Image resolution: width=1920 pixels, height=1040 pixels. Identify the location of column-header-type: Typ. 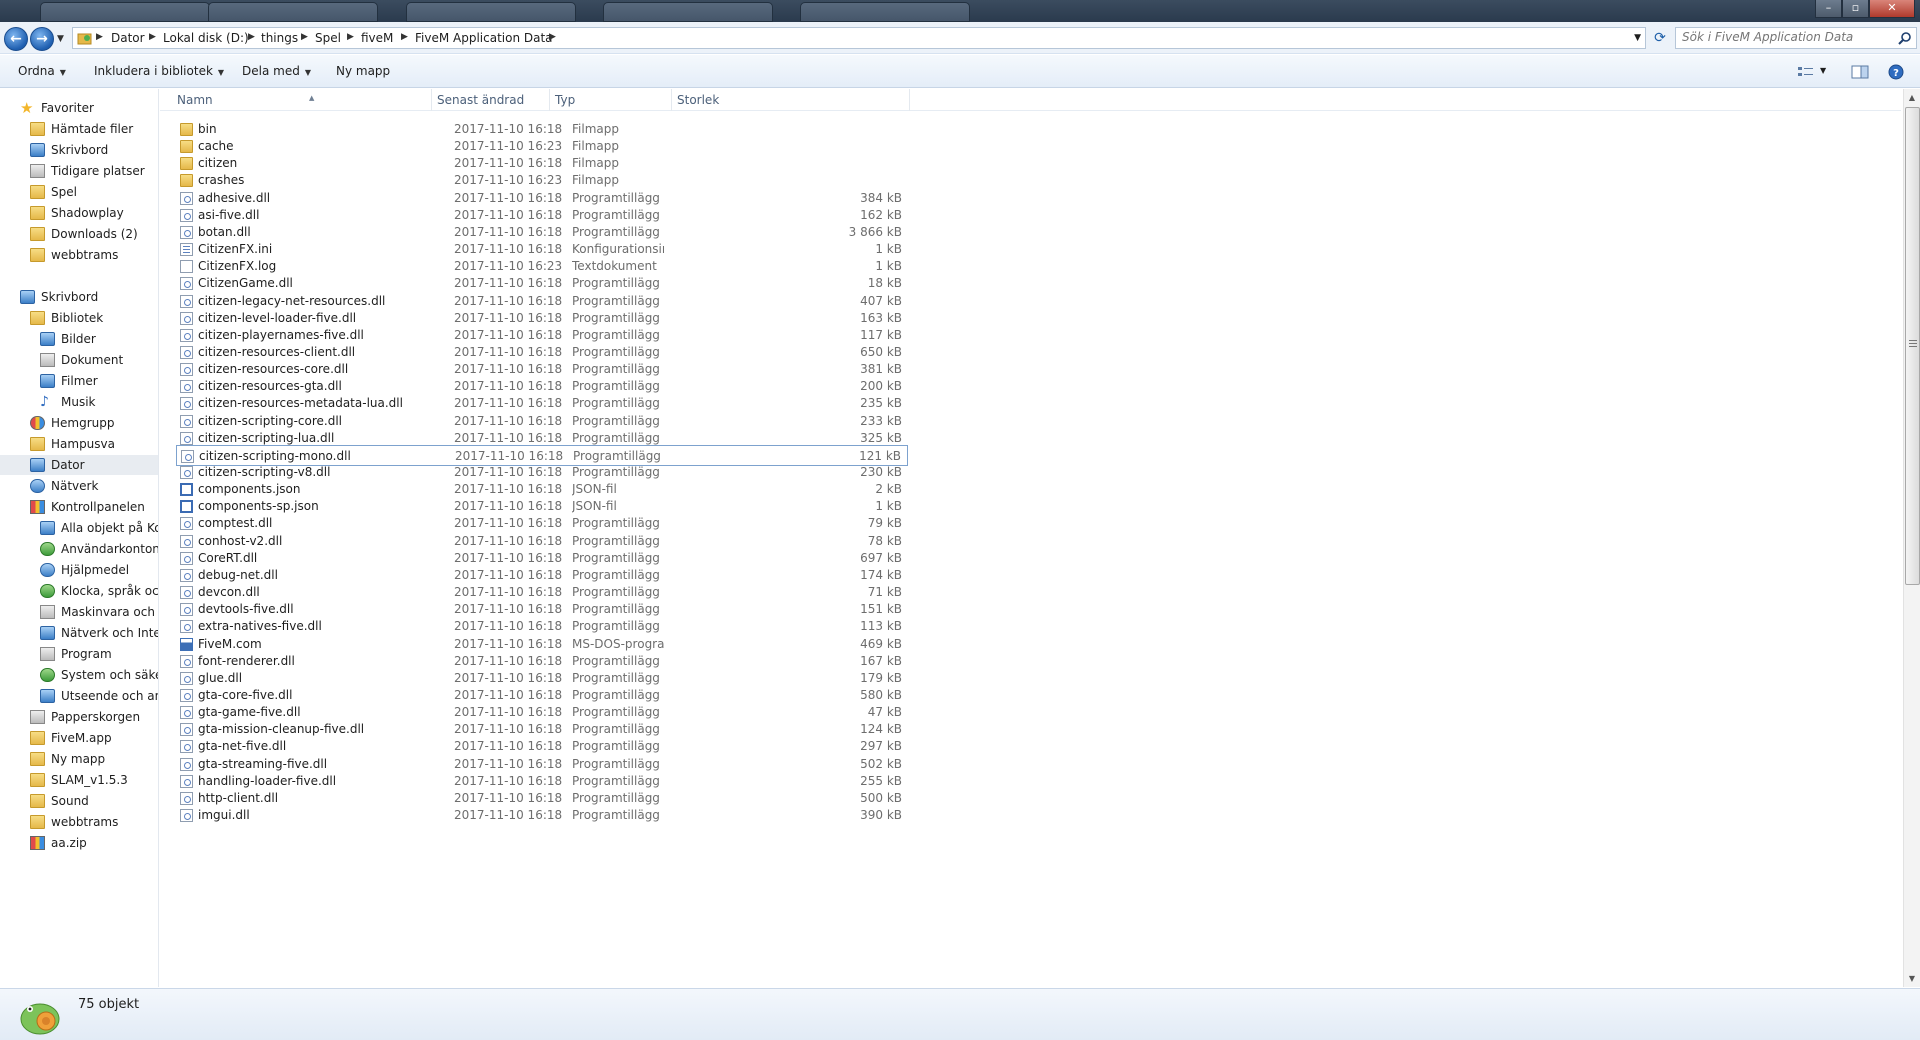
(611, 100).